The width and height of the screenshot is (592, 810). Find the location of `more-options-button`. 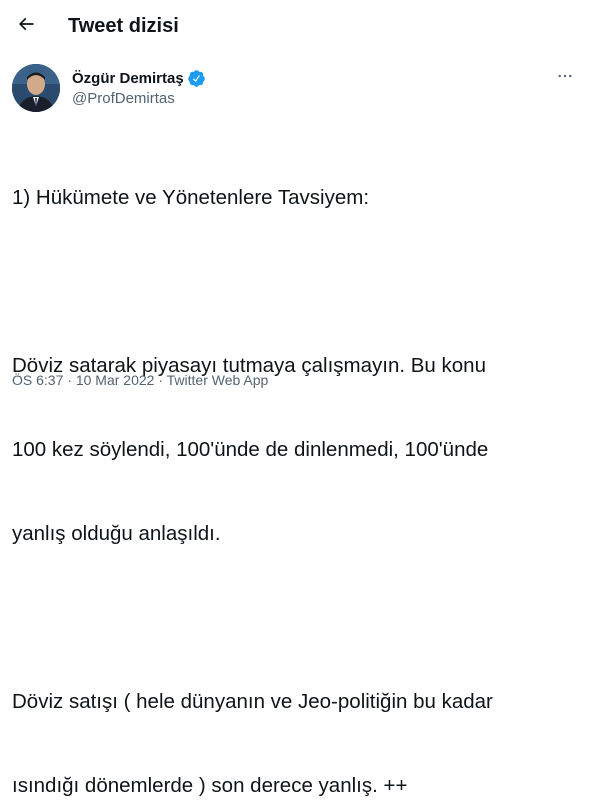

more-options-button is located at coordinates (565, 78).